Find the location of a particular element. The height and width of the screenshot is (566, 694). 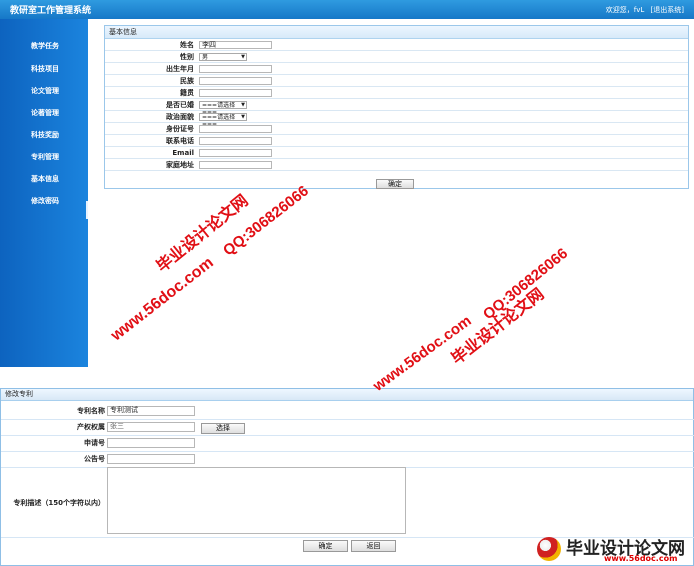

basic-info-title: 基本信息 is located at coordinates (396, 32).